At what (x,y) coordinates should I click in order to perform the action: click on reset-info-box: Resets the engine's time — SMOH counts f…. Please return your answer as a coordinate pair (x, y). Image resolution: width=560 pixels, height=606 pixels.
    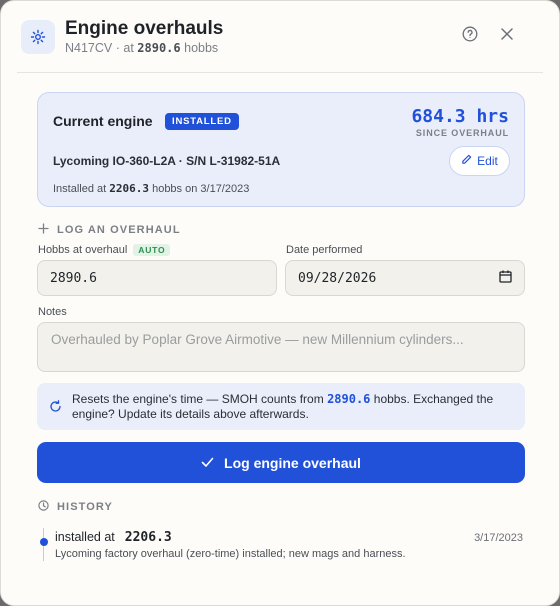
    Looking at the image, I should click on (281, 406).